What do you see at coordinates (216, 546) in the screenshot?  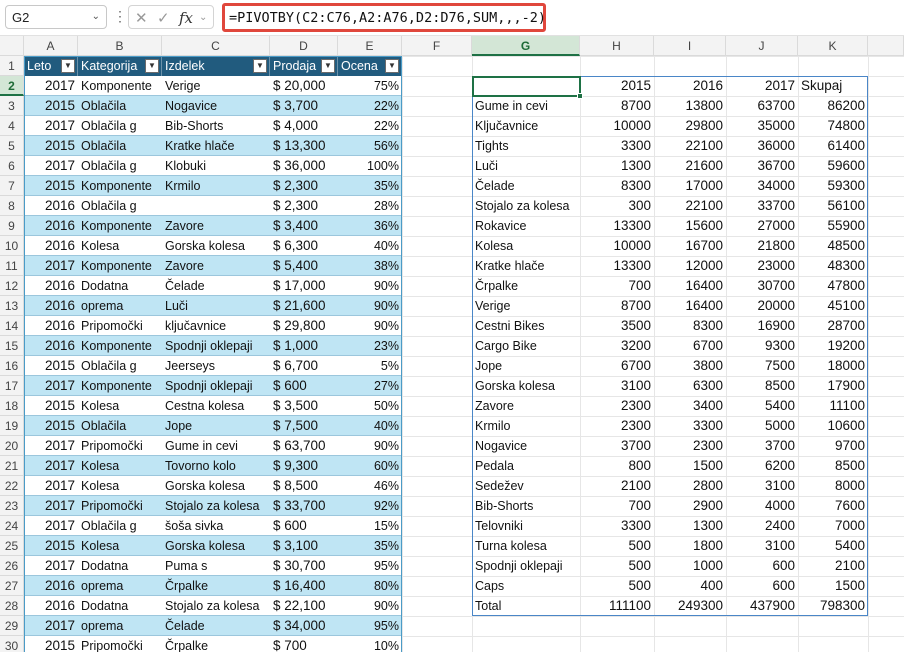 I see `table-cell: Gorska kolesa` at bounding box center [216, 546].